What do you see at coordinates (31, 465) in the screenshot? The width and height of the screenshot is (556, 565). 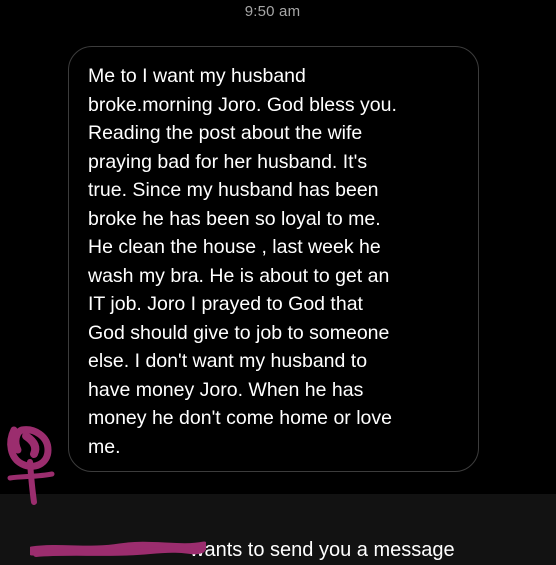 I see `avatar-scribble-icon` at bounding box center [31, 465].